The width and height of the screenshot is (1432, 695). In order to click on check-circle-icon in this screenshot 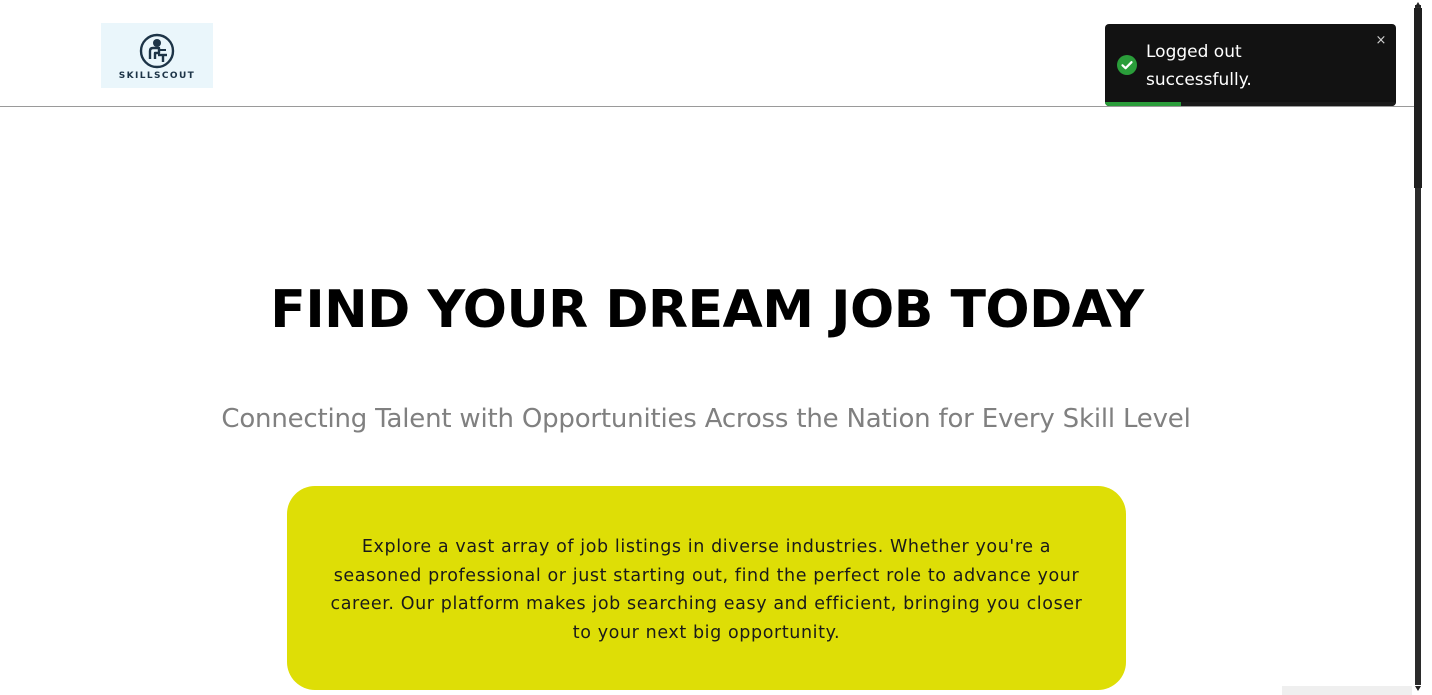, I will do `click(1127, 65)`.